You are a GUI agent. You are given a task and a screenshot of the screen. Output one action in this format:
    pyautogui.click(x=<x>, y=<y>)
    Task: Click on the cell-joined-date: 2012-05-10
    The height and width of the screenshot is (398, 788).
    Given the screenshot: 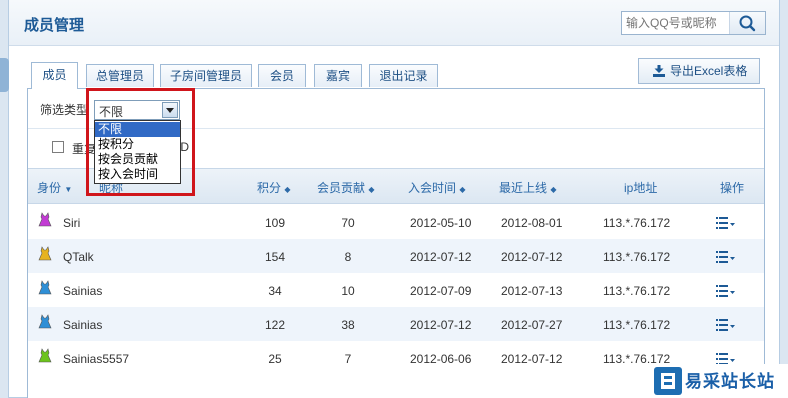 What is the action you would take?
    pyautogui.click(x=441, y=223)
    